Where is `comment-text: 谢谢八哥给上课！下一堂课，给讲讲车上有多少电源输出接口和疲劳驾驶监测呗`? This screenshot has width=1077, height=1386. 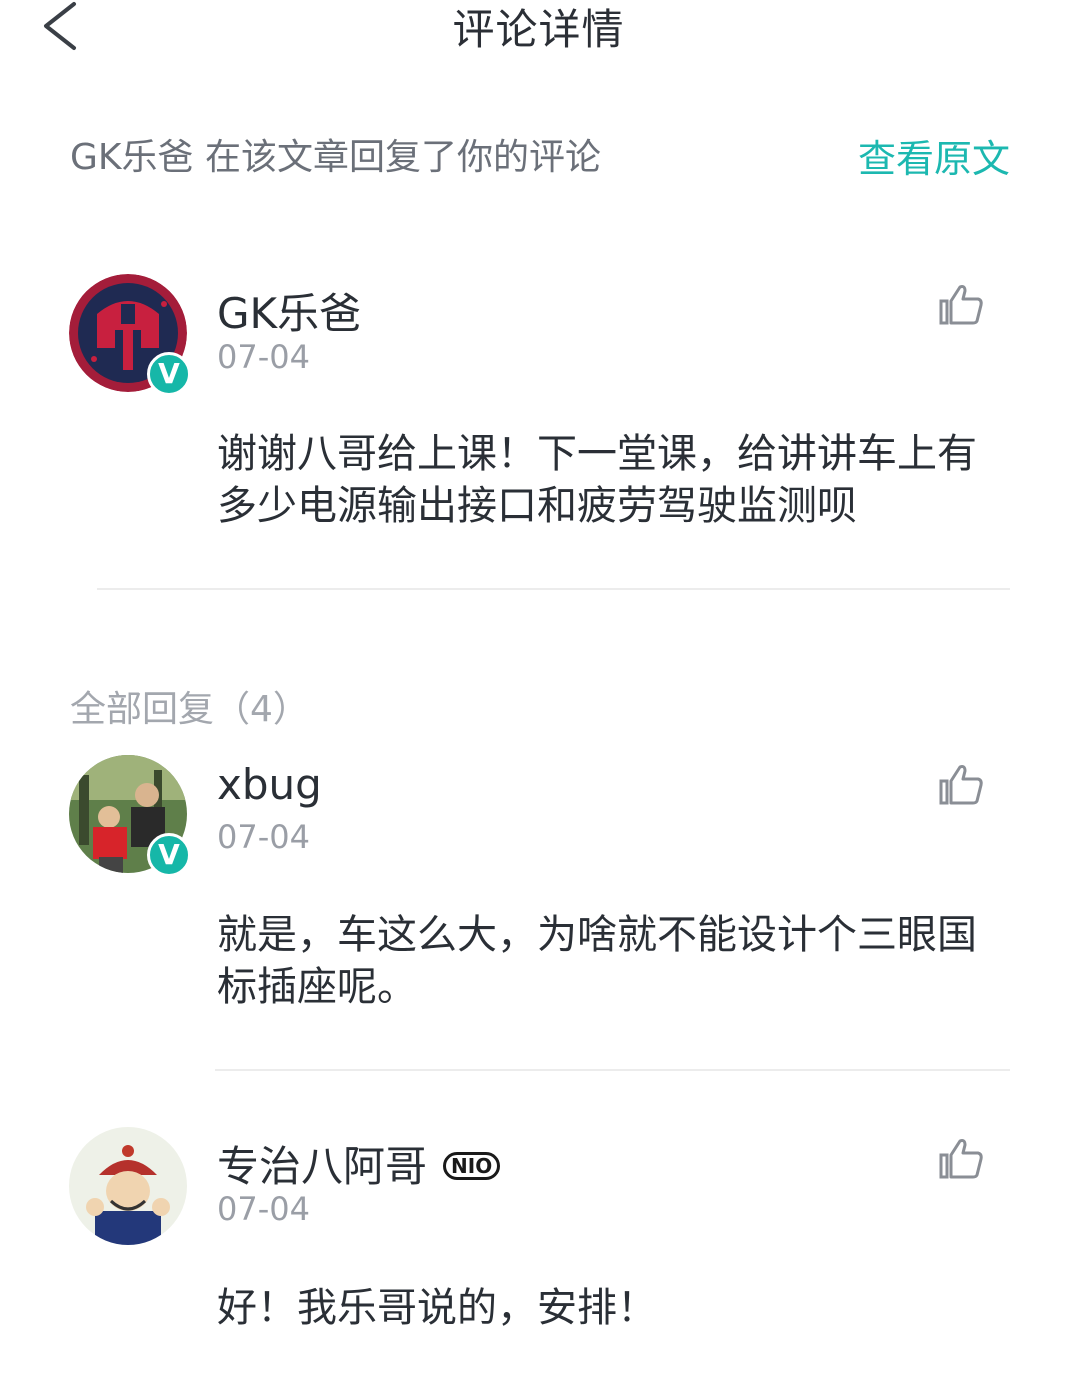
comment-text: 谢谢八哥给上课！下一堂课，给讲讲车上有多少电源输出接口和疲劳驾驶监测呗 is located at coordinates (597, 480).